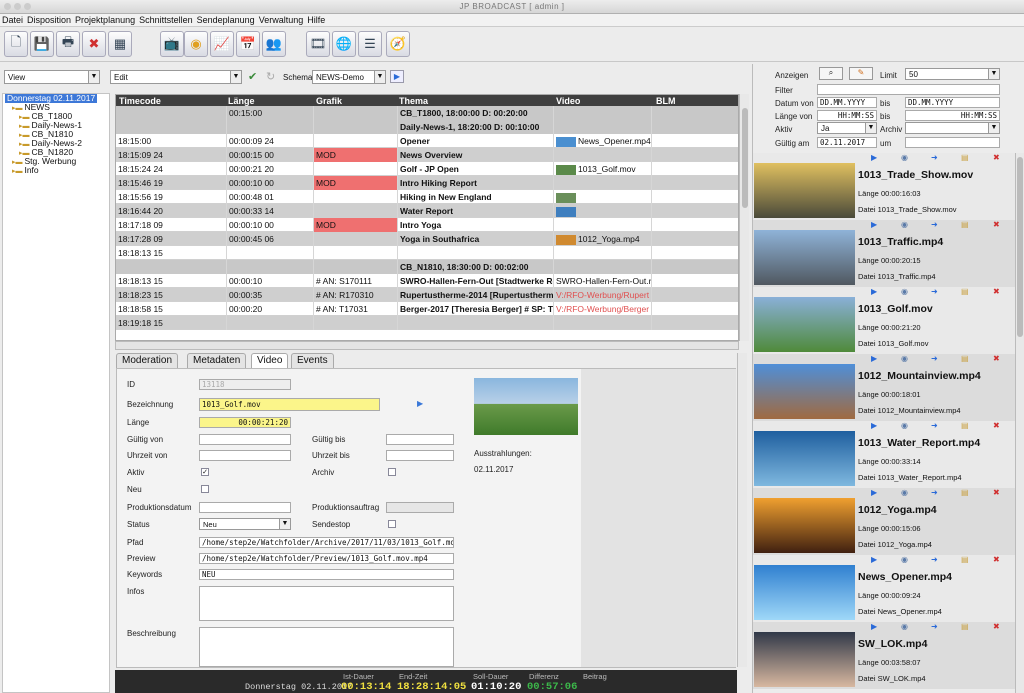  I want to click on checkmark-icon: ✔, so click(254, 76).